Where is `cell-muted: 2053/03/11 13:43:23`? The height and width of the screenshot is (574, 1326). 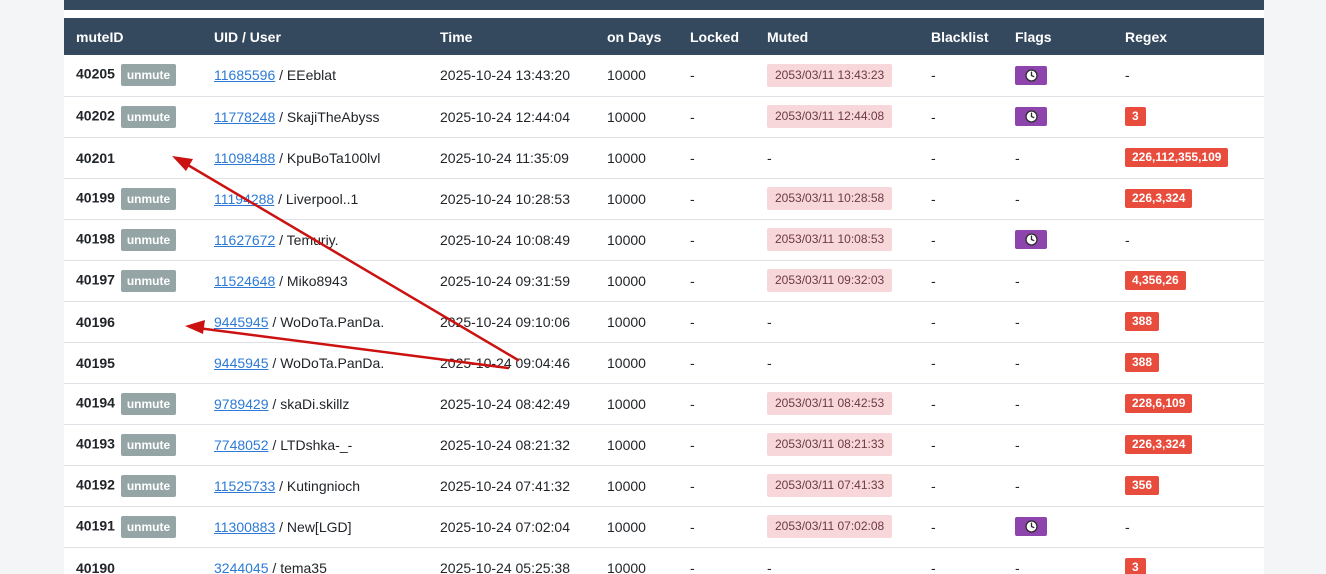 cell-muted: 2053/03/11 13:43:23 is located at coordinates (837, 75).